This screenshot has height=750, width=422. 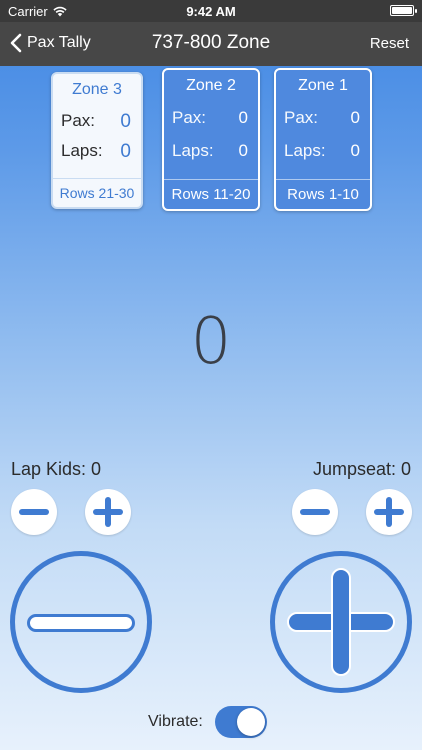 I want to click on pax-decrement-button, so click(x=81, y=622).